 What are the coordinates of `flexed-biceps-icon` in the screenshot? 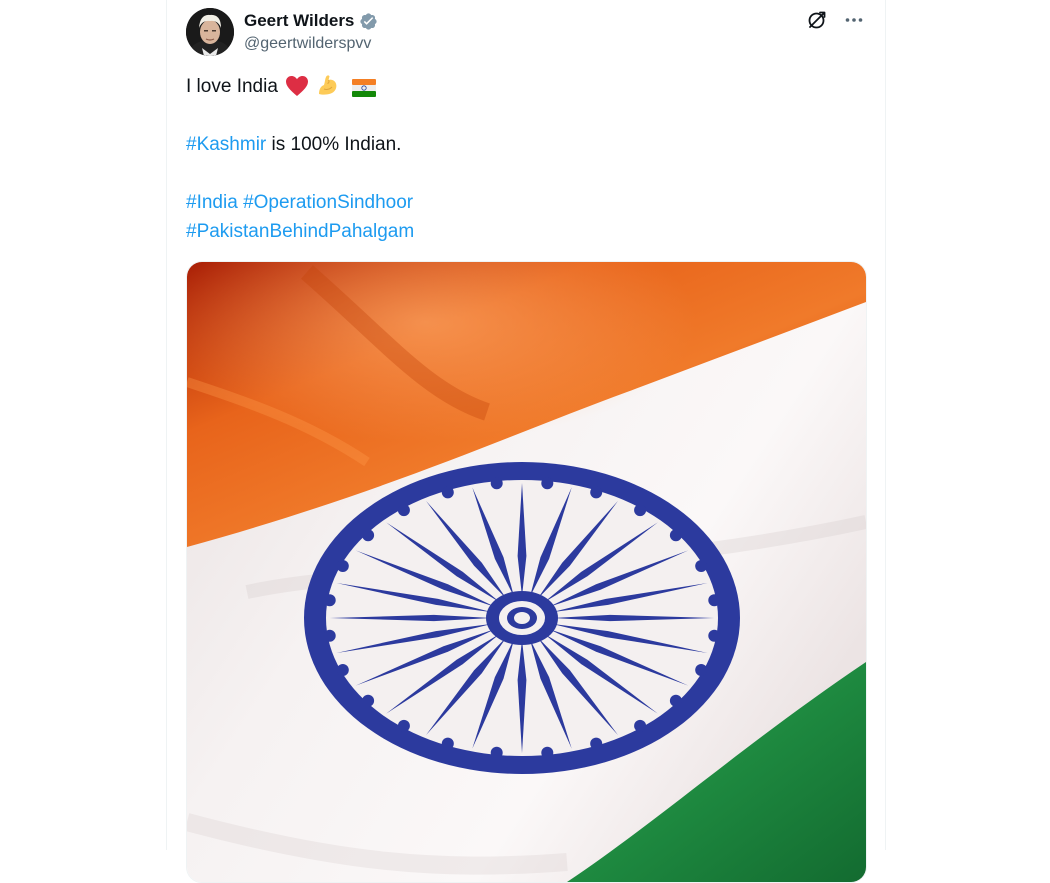 It's located at (328, 89).